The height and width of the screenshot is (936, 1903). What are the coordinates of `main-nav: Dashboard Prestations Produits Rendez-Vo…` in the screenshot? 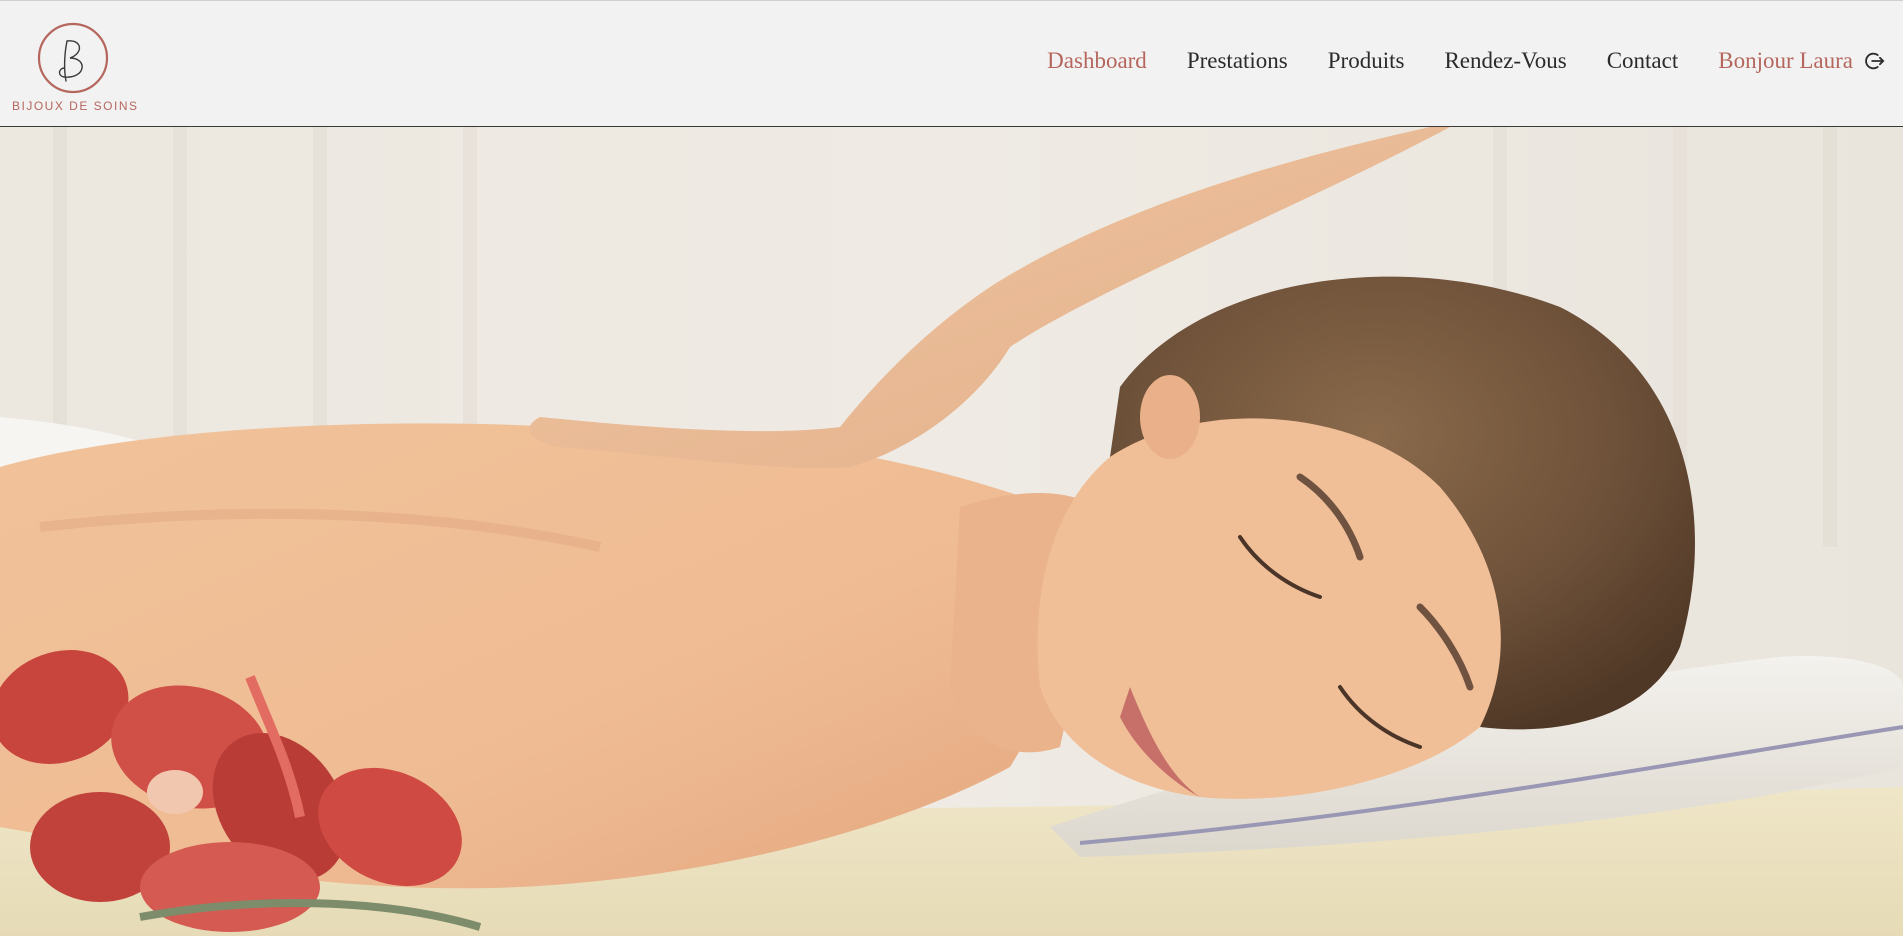 It's located at (1447, 61).